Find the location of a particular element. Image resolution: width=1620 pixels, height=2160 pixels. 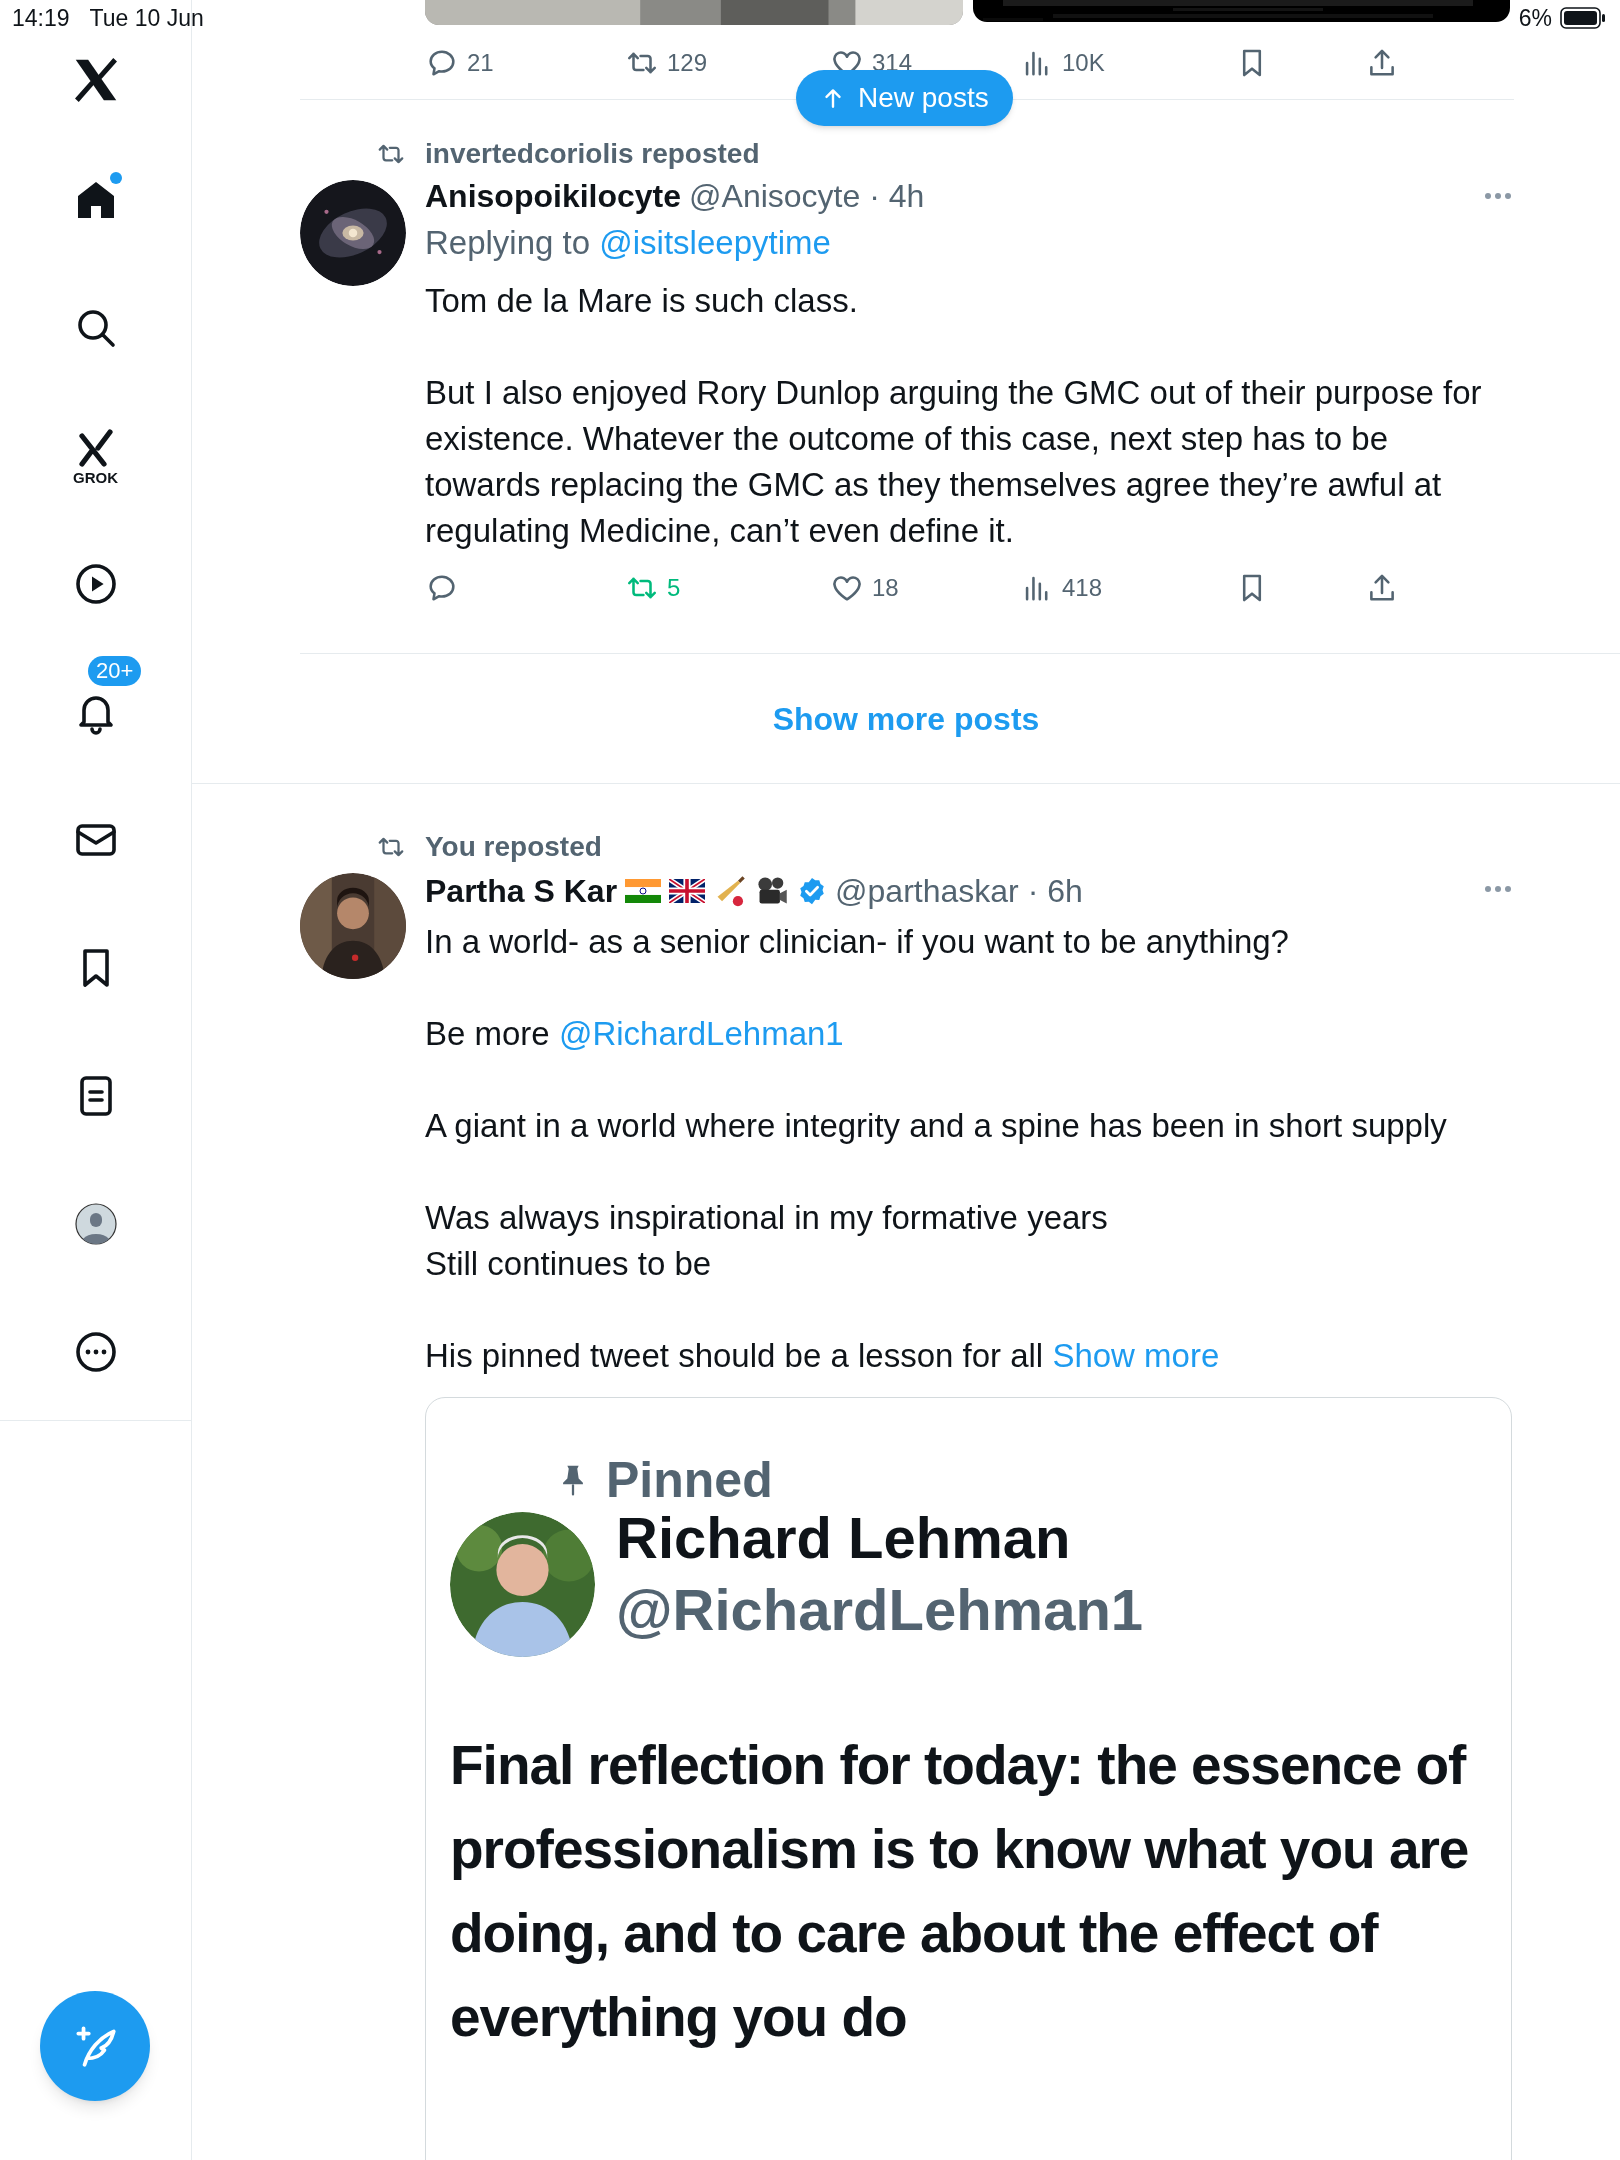

battery-icon is located at coordinates (1583, 18).